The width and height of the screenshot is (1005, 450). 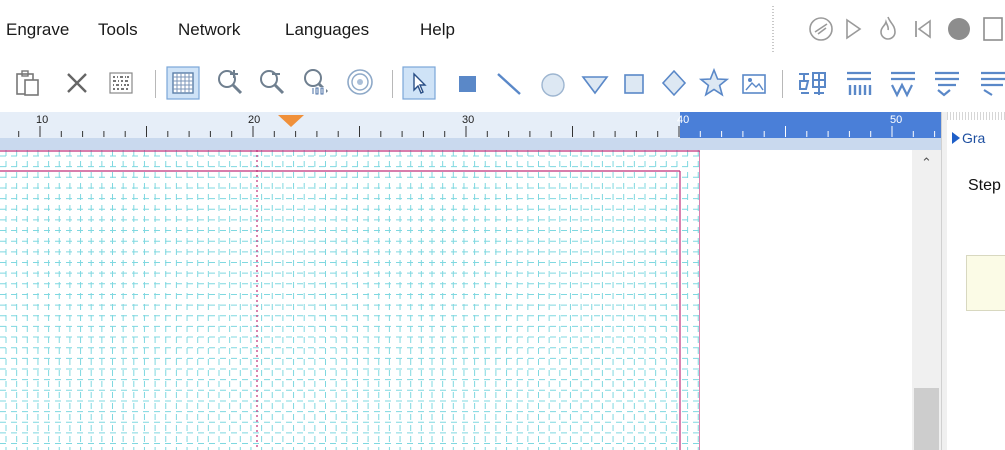 I want to click on engrave-disabled-icon, so click(x=821, y=29).